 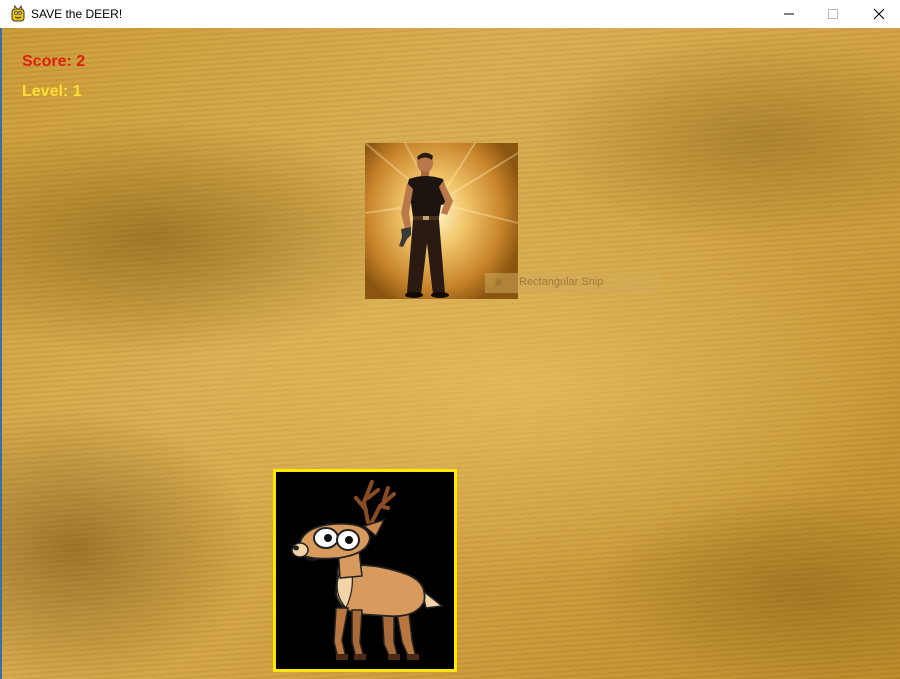 What do you see at coordinates (367, 570) in the screenshot?
I see `deer-icon` at bounding box center [367, 570].